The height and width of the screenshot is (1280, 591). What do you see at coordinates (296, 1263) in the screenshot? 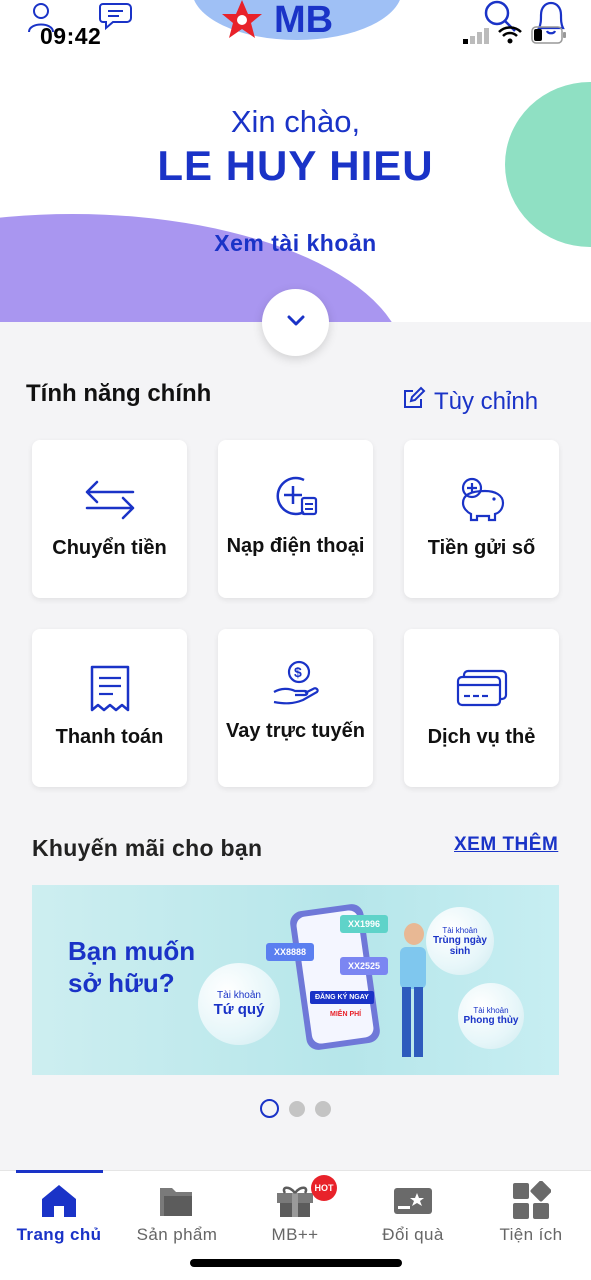
I see `home-indicator` at bounding box center [296, 1263].